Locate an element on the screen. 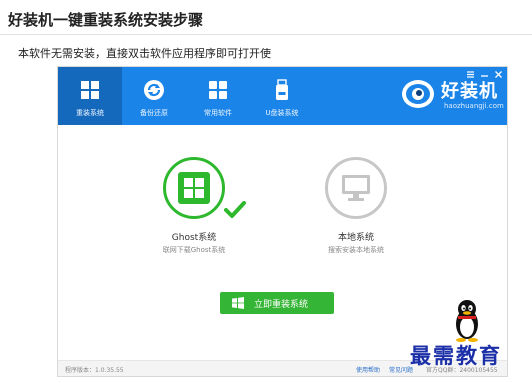  page-title: 好装机一键重装系统安装步骤 is located at coordinates (106, 20).